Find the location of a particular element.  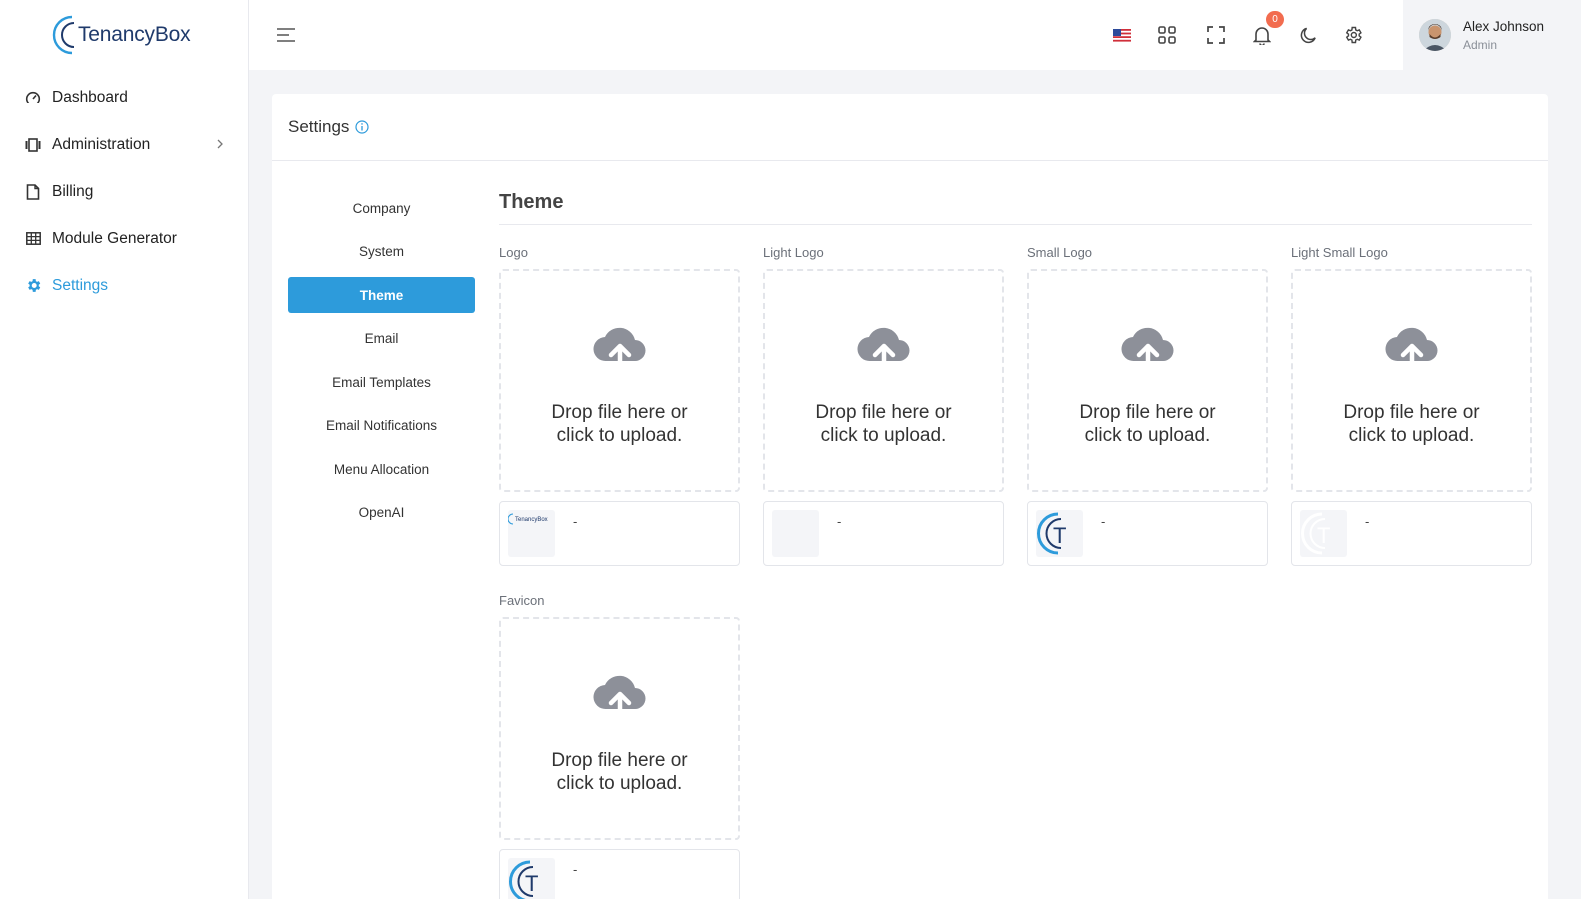

sidebar-item-billing: Billing is located at coordinates (124, 191).